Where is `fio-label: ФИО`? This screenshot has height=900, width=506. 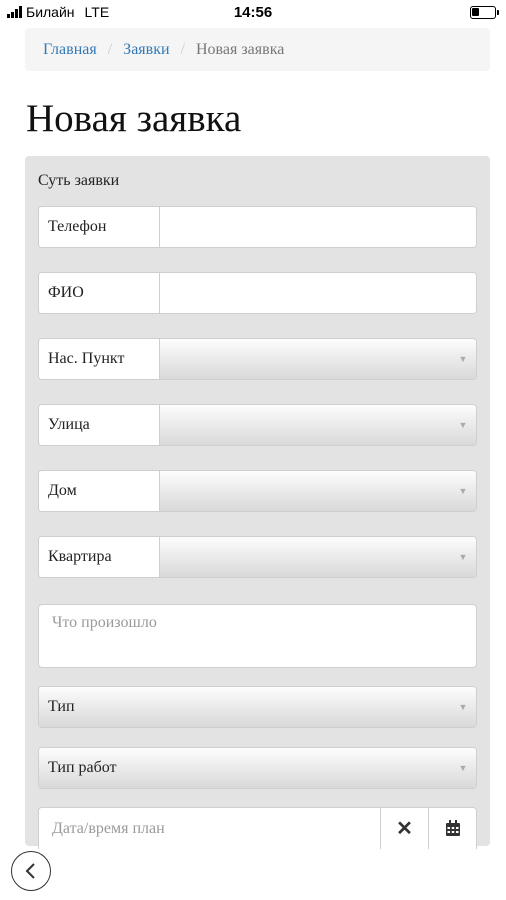 fio-label: ФИО is located at coordinates (99, 293).